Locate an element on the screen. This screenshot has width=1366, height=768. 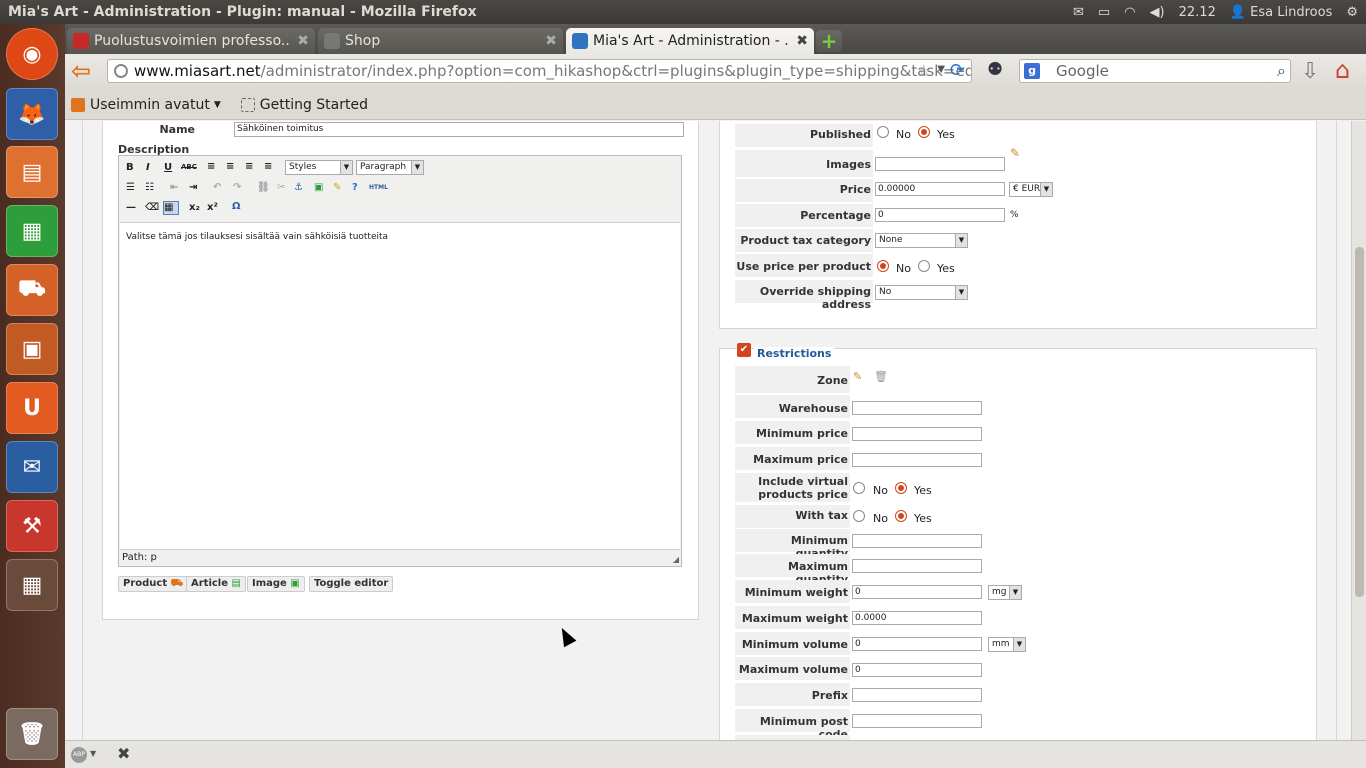
download-icon: ⇩ is located at coordinates (1310, 71).